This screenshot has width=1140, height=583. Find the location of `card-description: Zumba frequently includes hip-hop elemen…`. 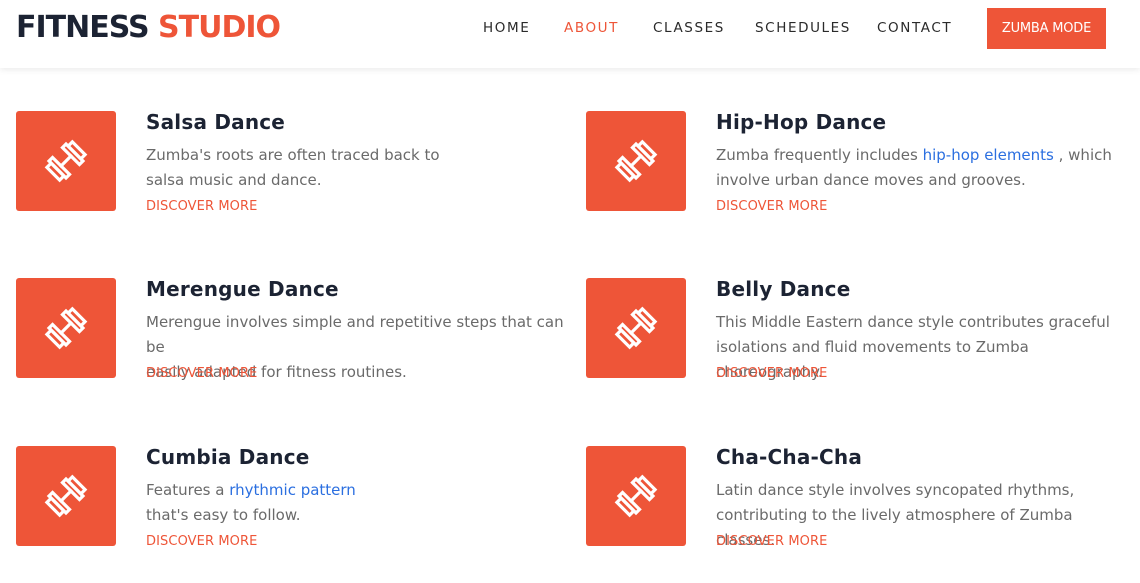

card-description: Zumba frequently includes hip-hop elemen… is located at coordinates (926, 168).